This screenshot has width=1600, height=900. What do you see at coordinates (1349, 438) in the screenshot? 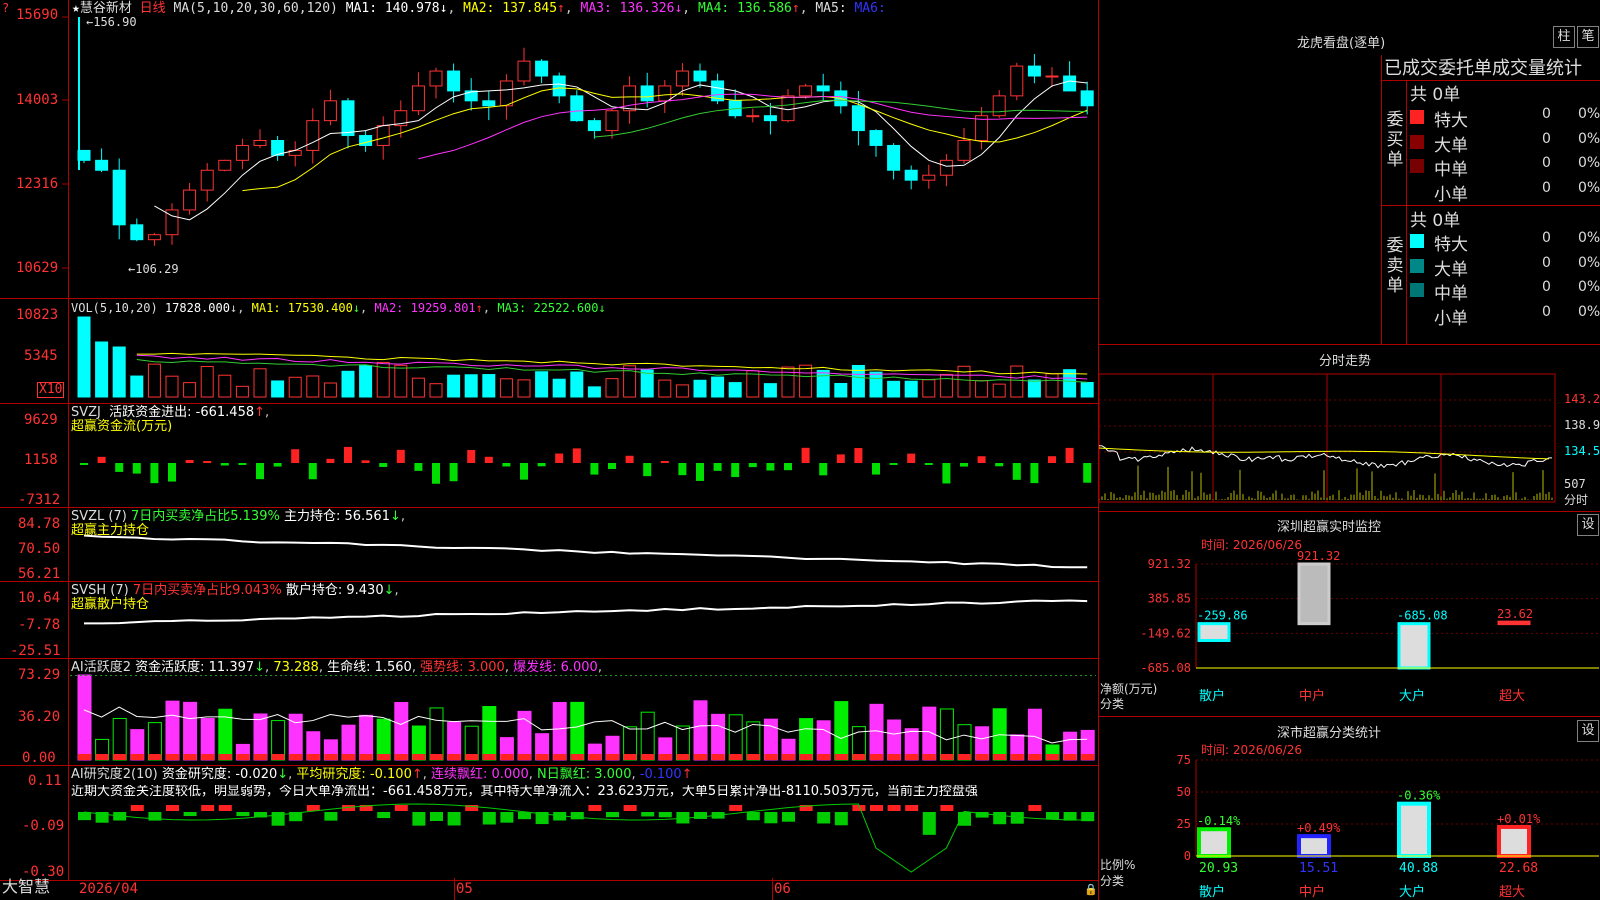
I see `intraday-chart` at bounding box center [1349, 438].